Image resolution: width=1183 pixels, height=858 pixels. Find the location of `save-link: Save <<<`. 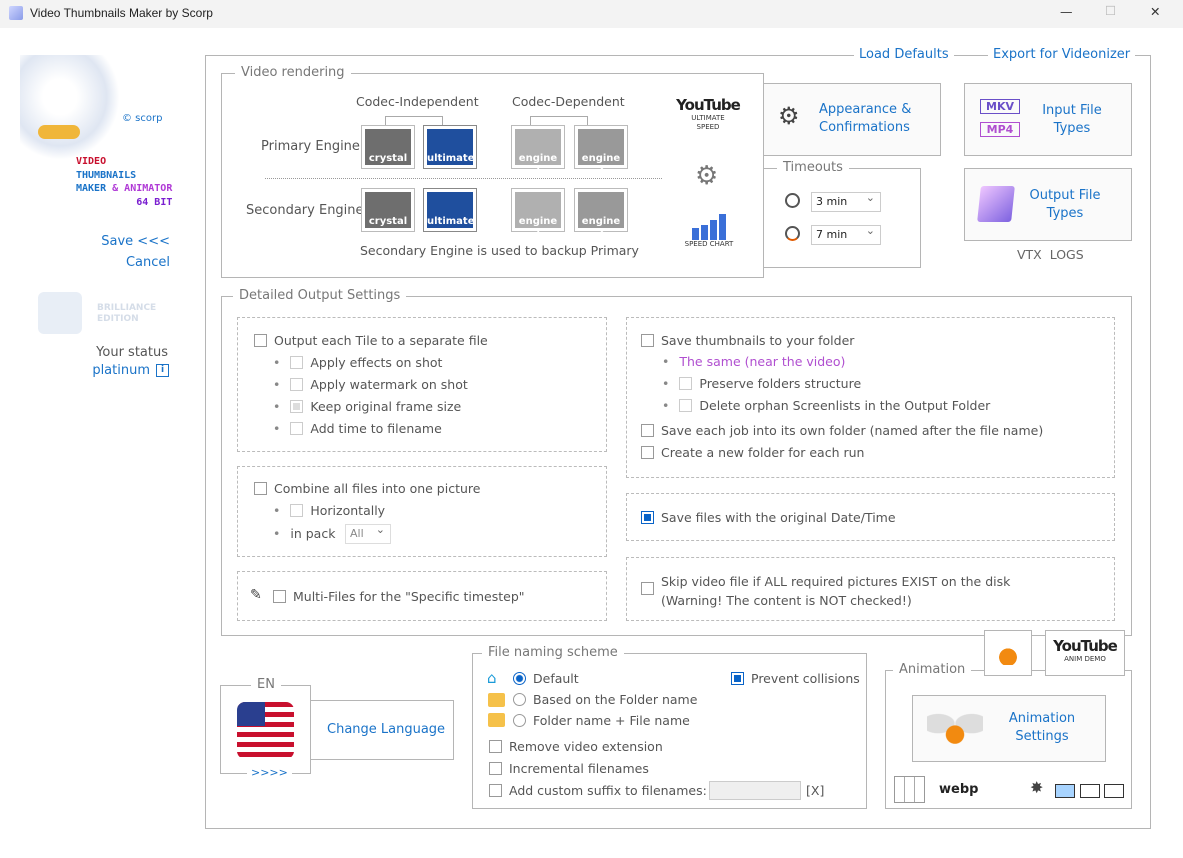

save-link: Save <<< is located at coordinates (135, 241).